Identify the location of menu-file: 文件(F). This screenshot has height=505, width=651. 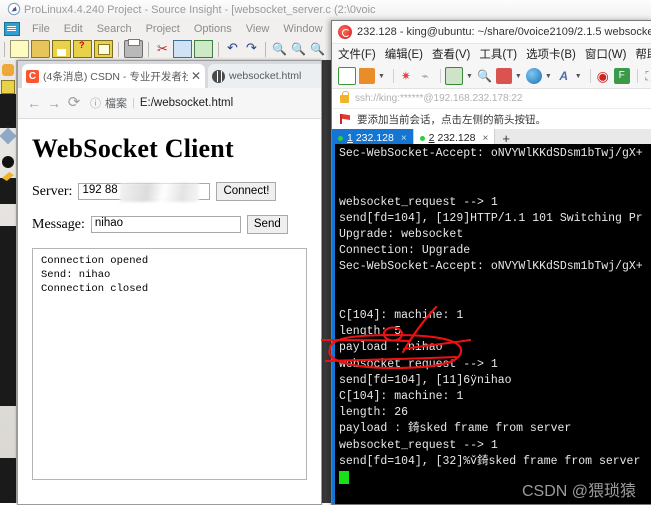
(357, 54).